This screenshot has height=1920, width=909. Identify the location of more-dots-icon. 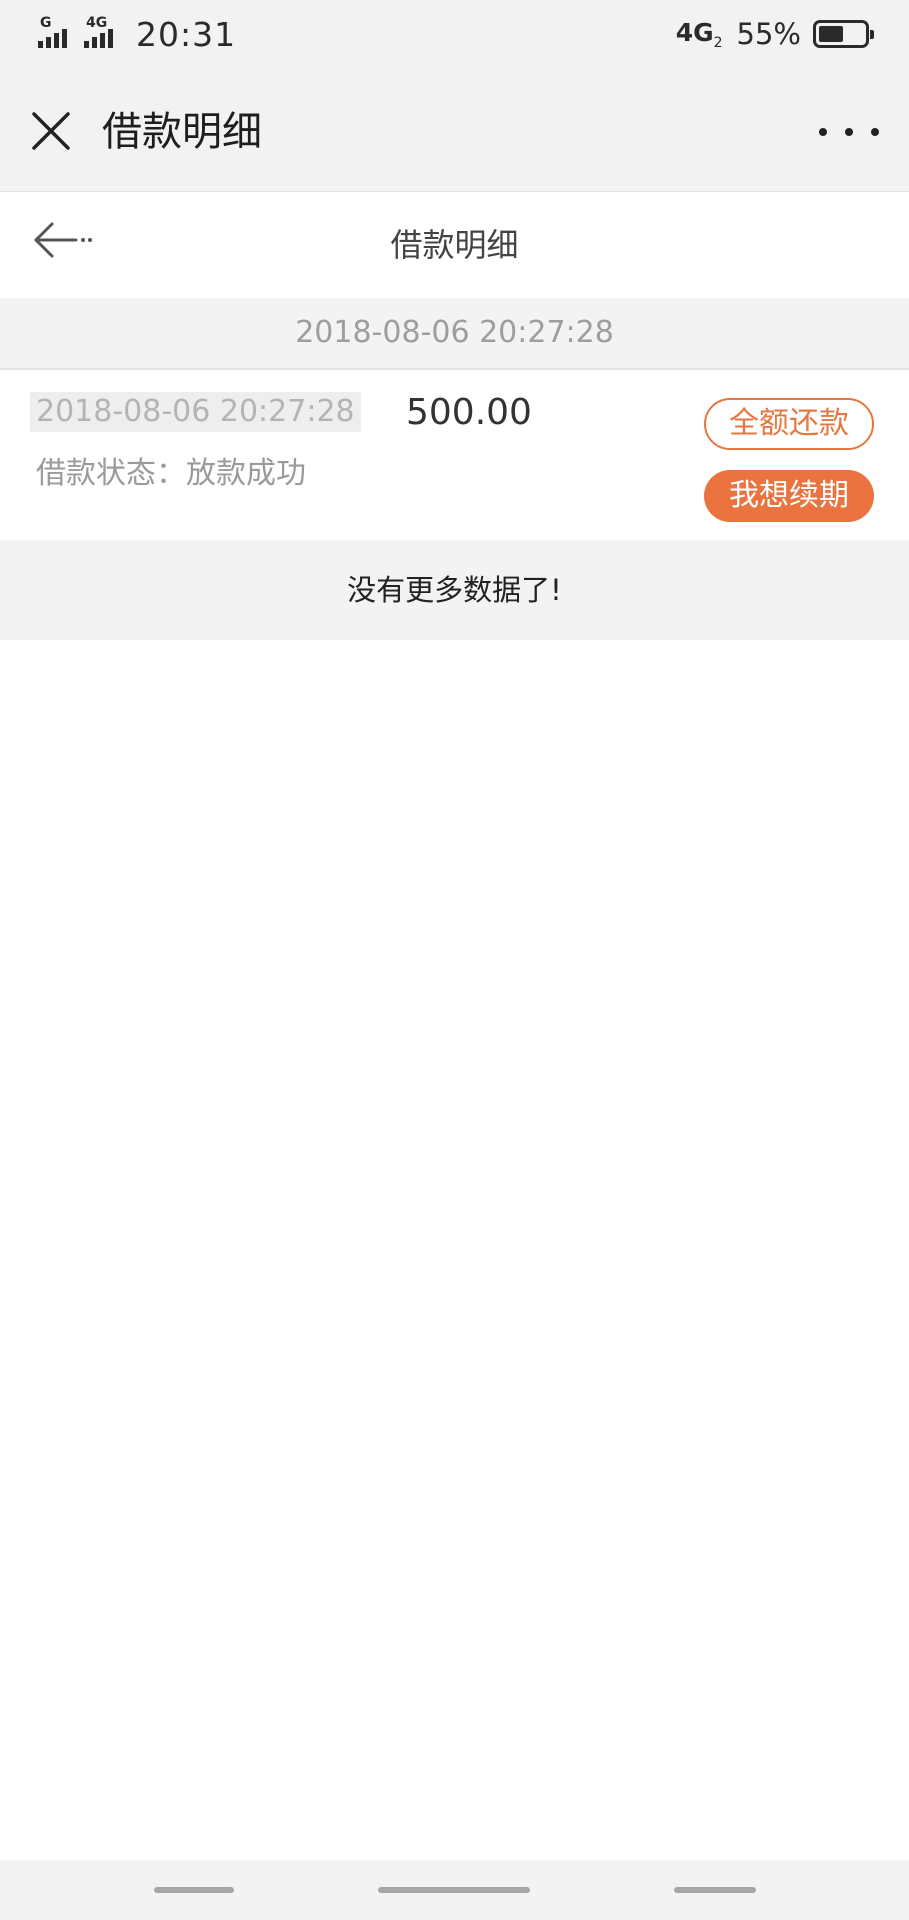
(849, 132).